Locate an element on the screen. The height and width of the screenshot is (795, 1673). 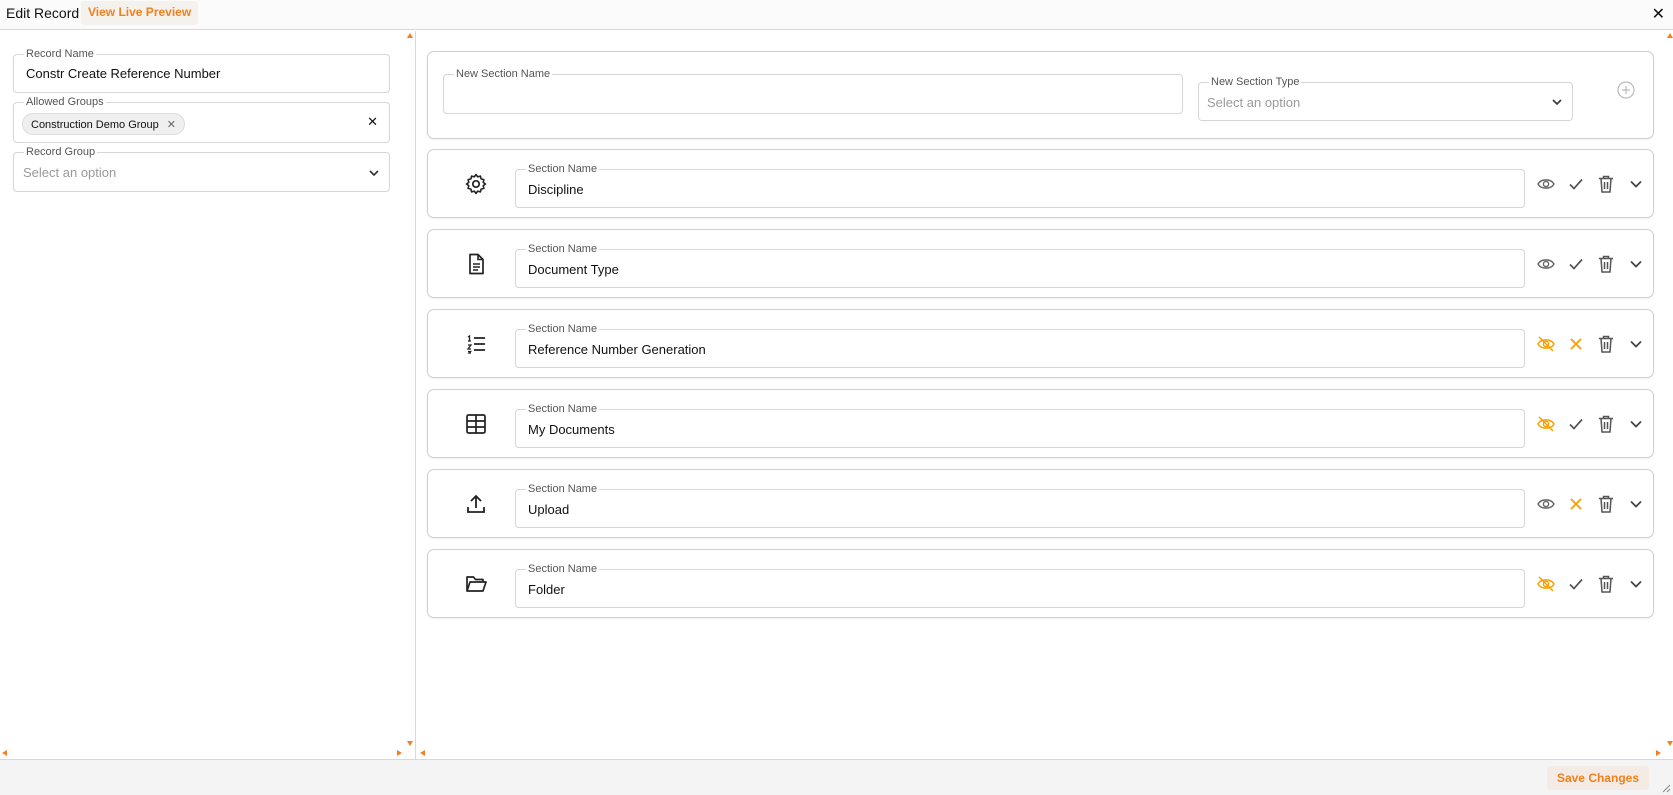
record-group-select: Record Group Select an option is located at coordinates (201, 169).